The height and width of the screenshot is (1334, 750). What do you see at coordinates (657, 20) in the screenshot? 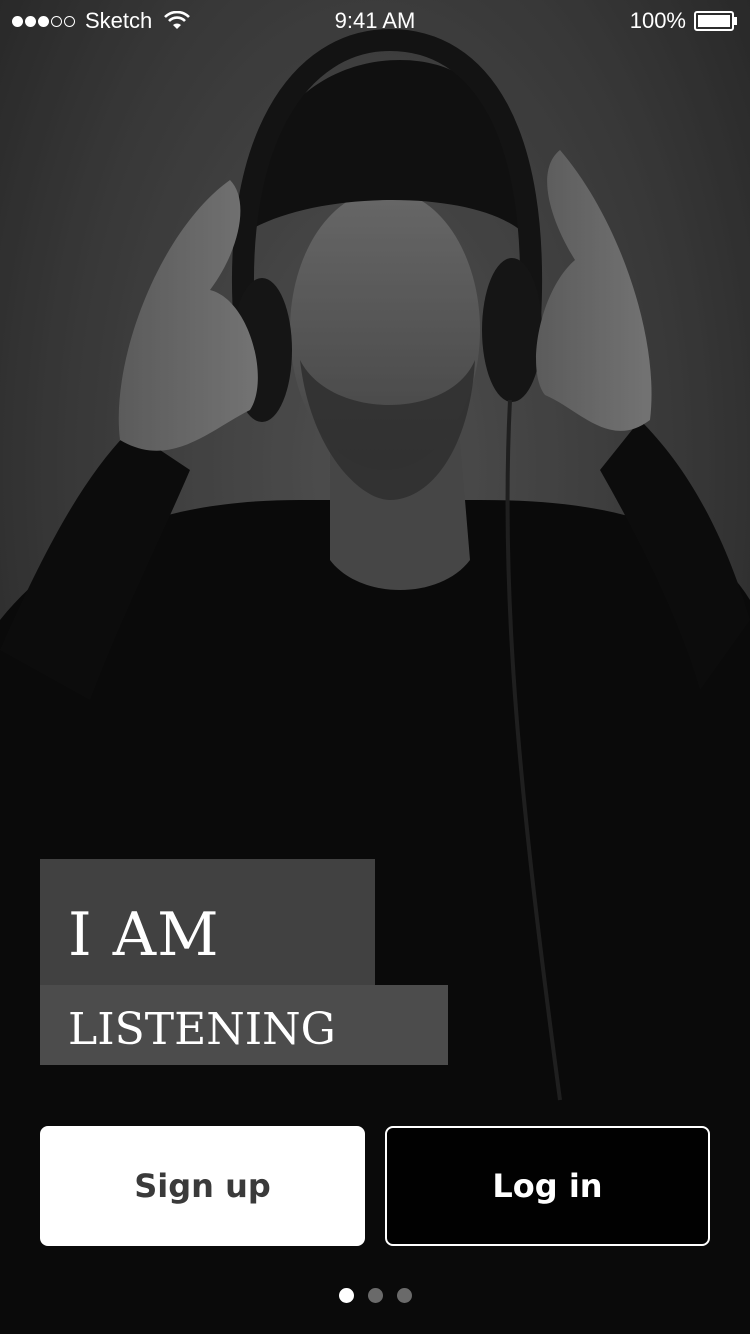
I see `battery-percent: 100%` at bounding box center [657, 20].